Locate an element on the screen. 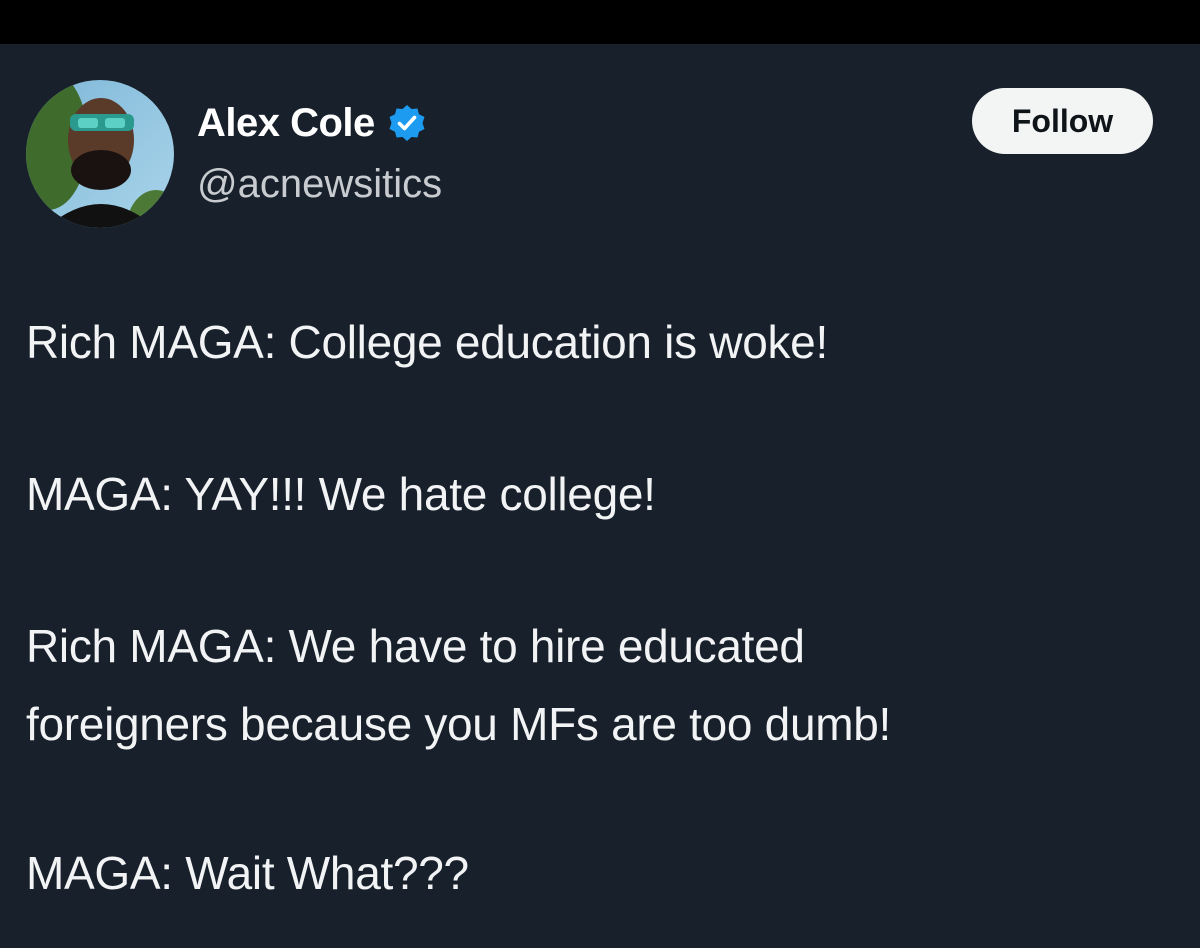 This screenshot has width=1200, height=948. avatar-image is located at coordinates (100, 154).